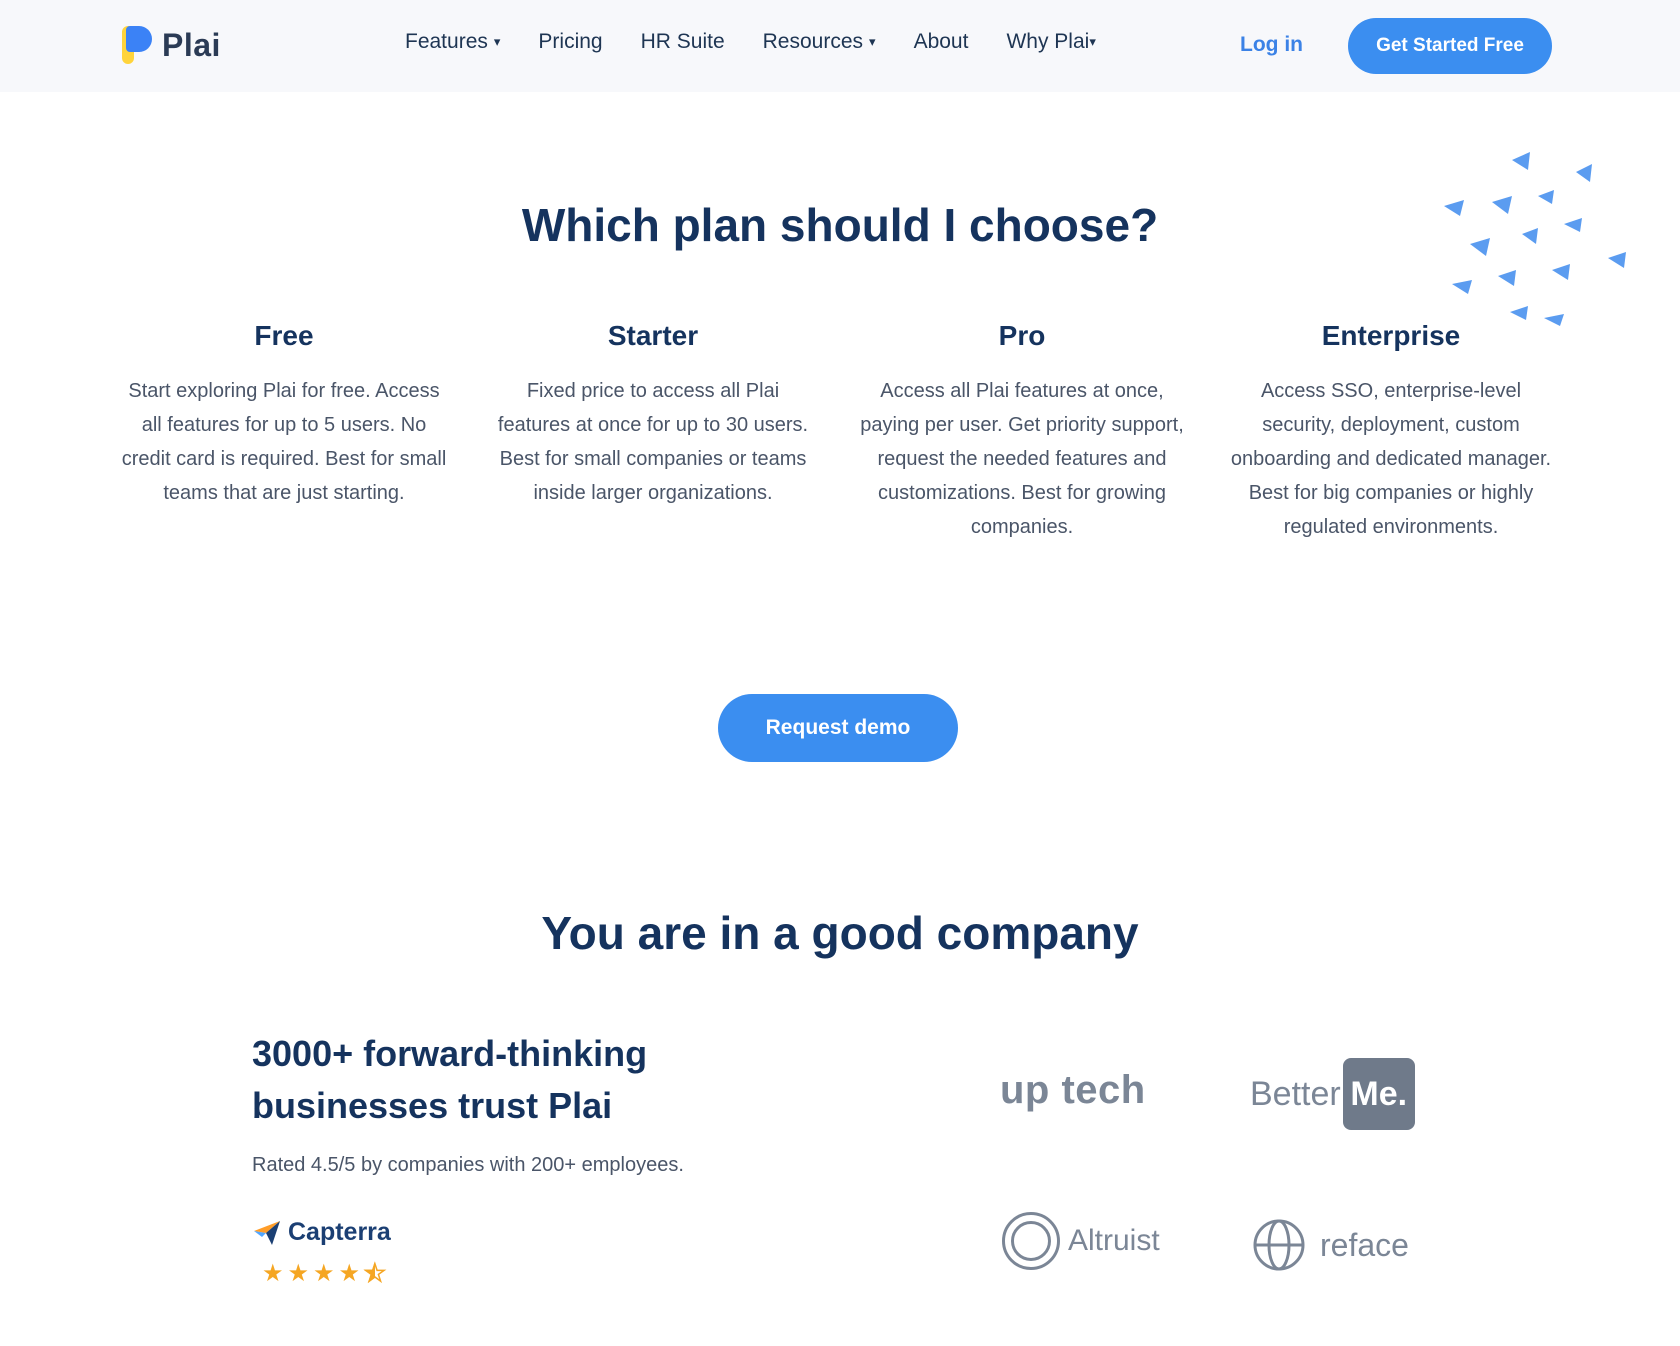  Describe the element at coordinates (840, 225) in the screenshot. I see `plans-heading: Which plan should I choose?` at that location.